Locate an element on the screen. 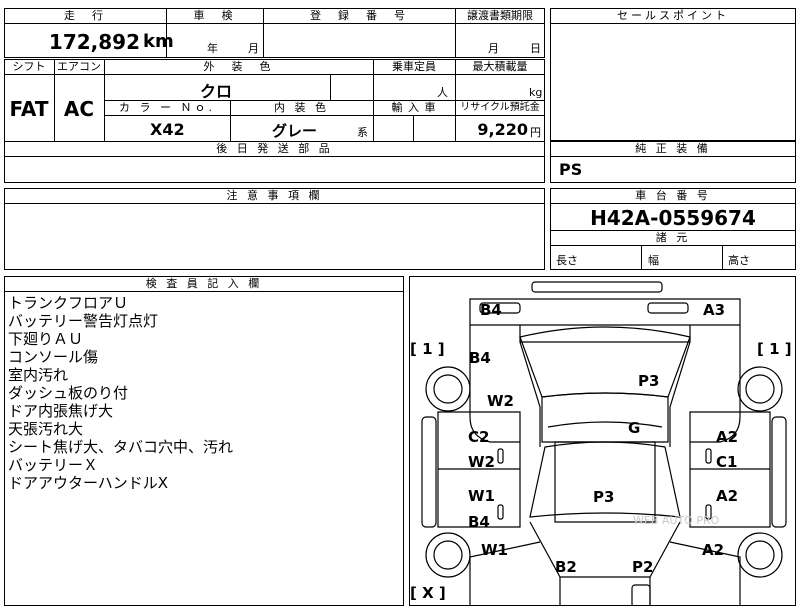 This screenshot has height=606, width=800. damage-code-w2-left-upper: W2 is located at coordinates (500, 401).